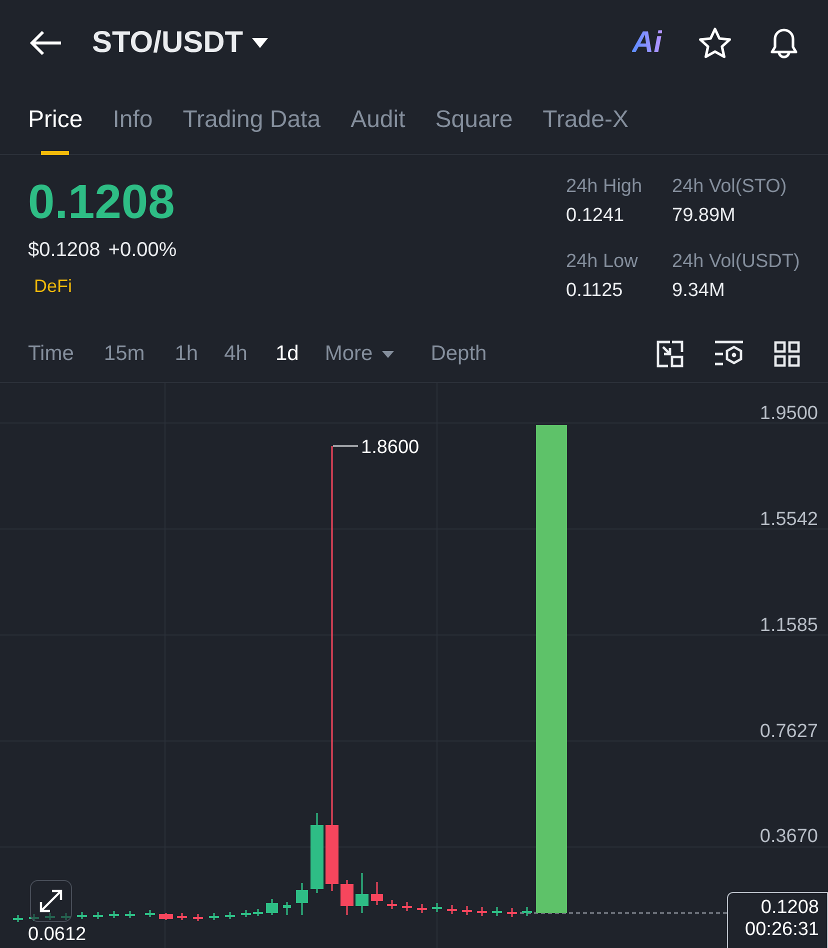 The height and width of the screenshot is (948, 828). What do you see at coordinates (789, 908) in the screenshot?
I see `current-price: 0.1208` at bounding box center [789, 908].